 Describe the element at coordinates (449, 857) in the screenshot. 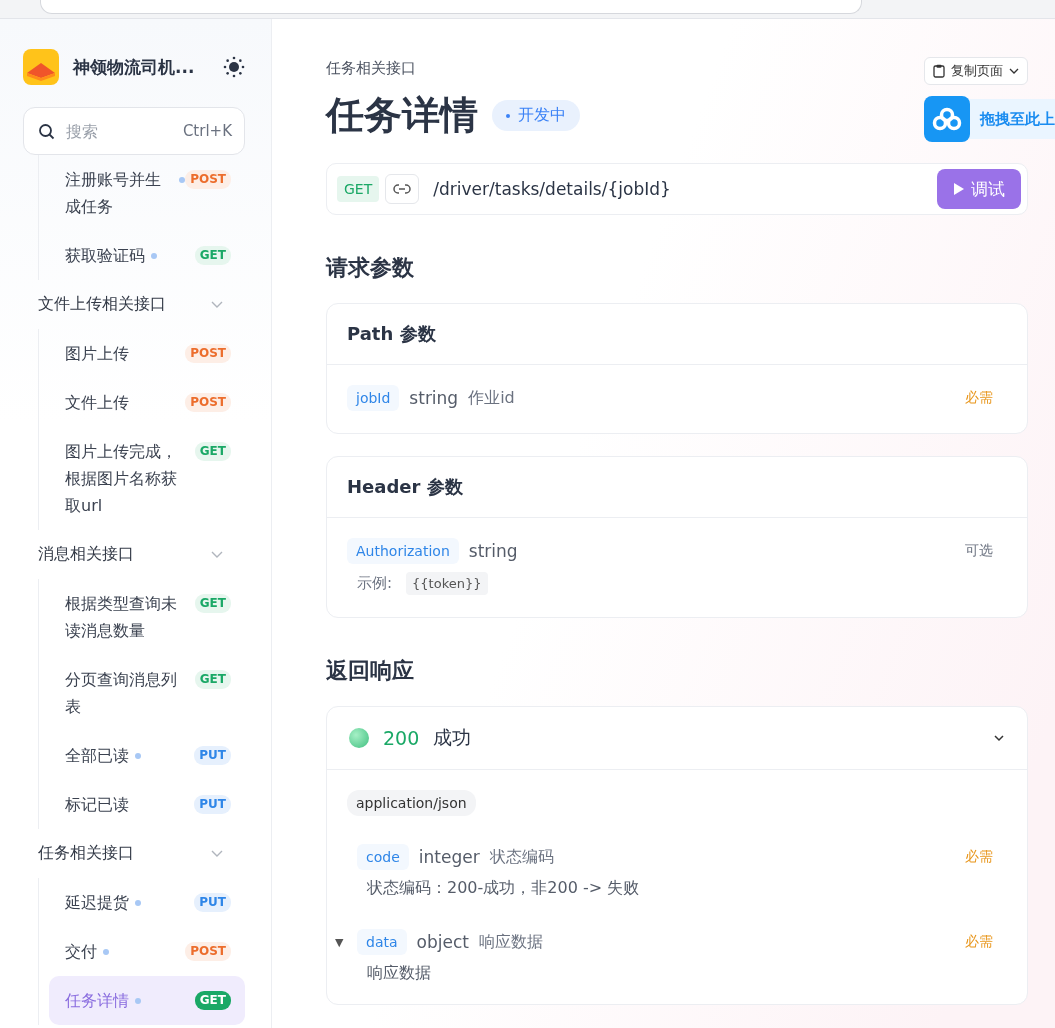

I see `field-type: integer` at that location.